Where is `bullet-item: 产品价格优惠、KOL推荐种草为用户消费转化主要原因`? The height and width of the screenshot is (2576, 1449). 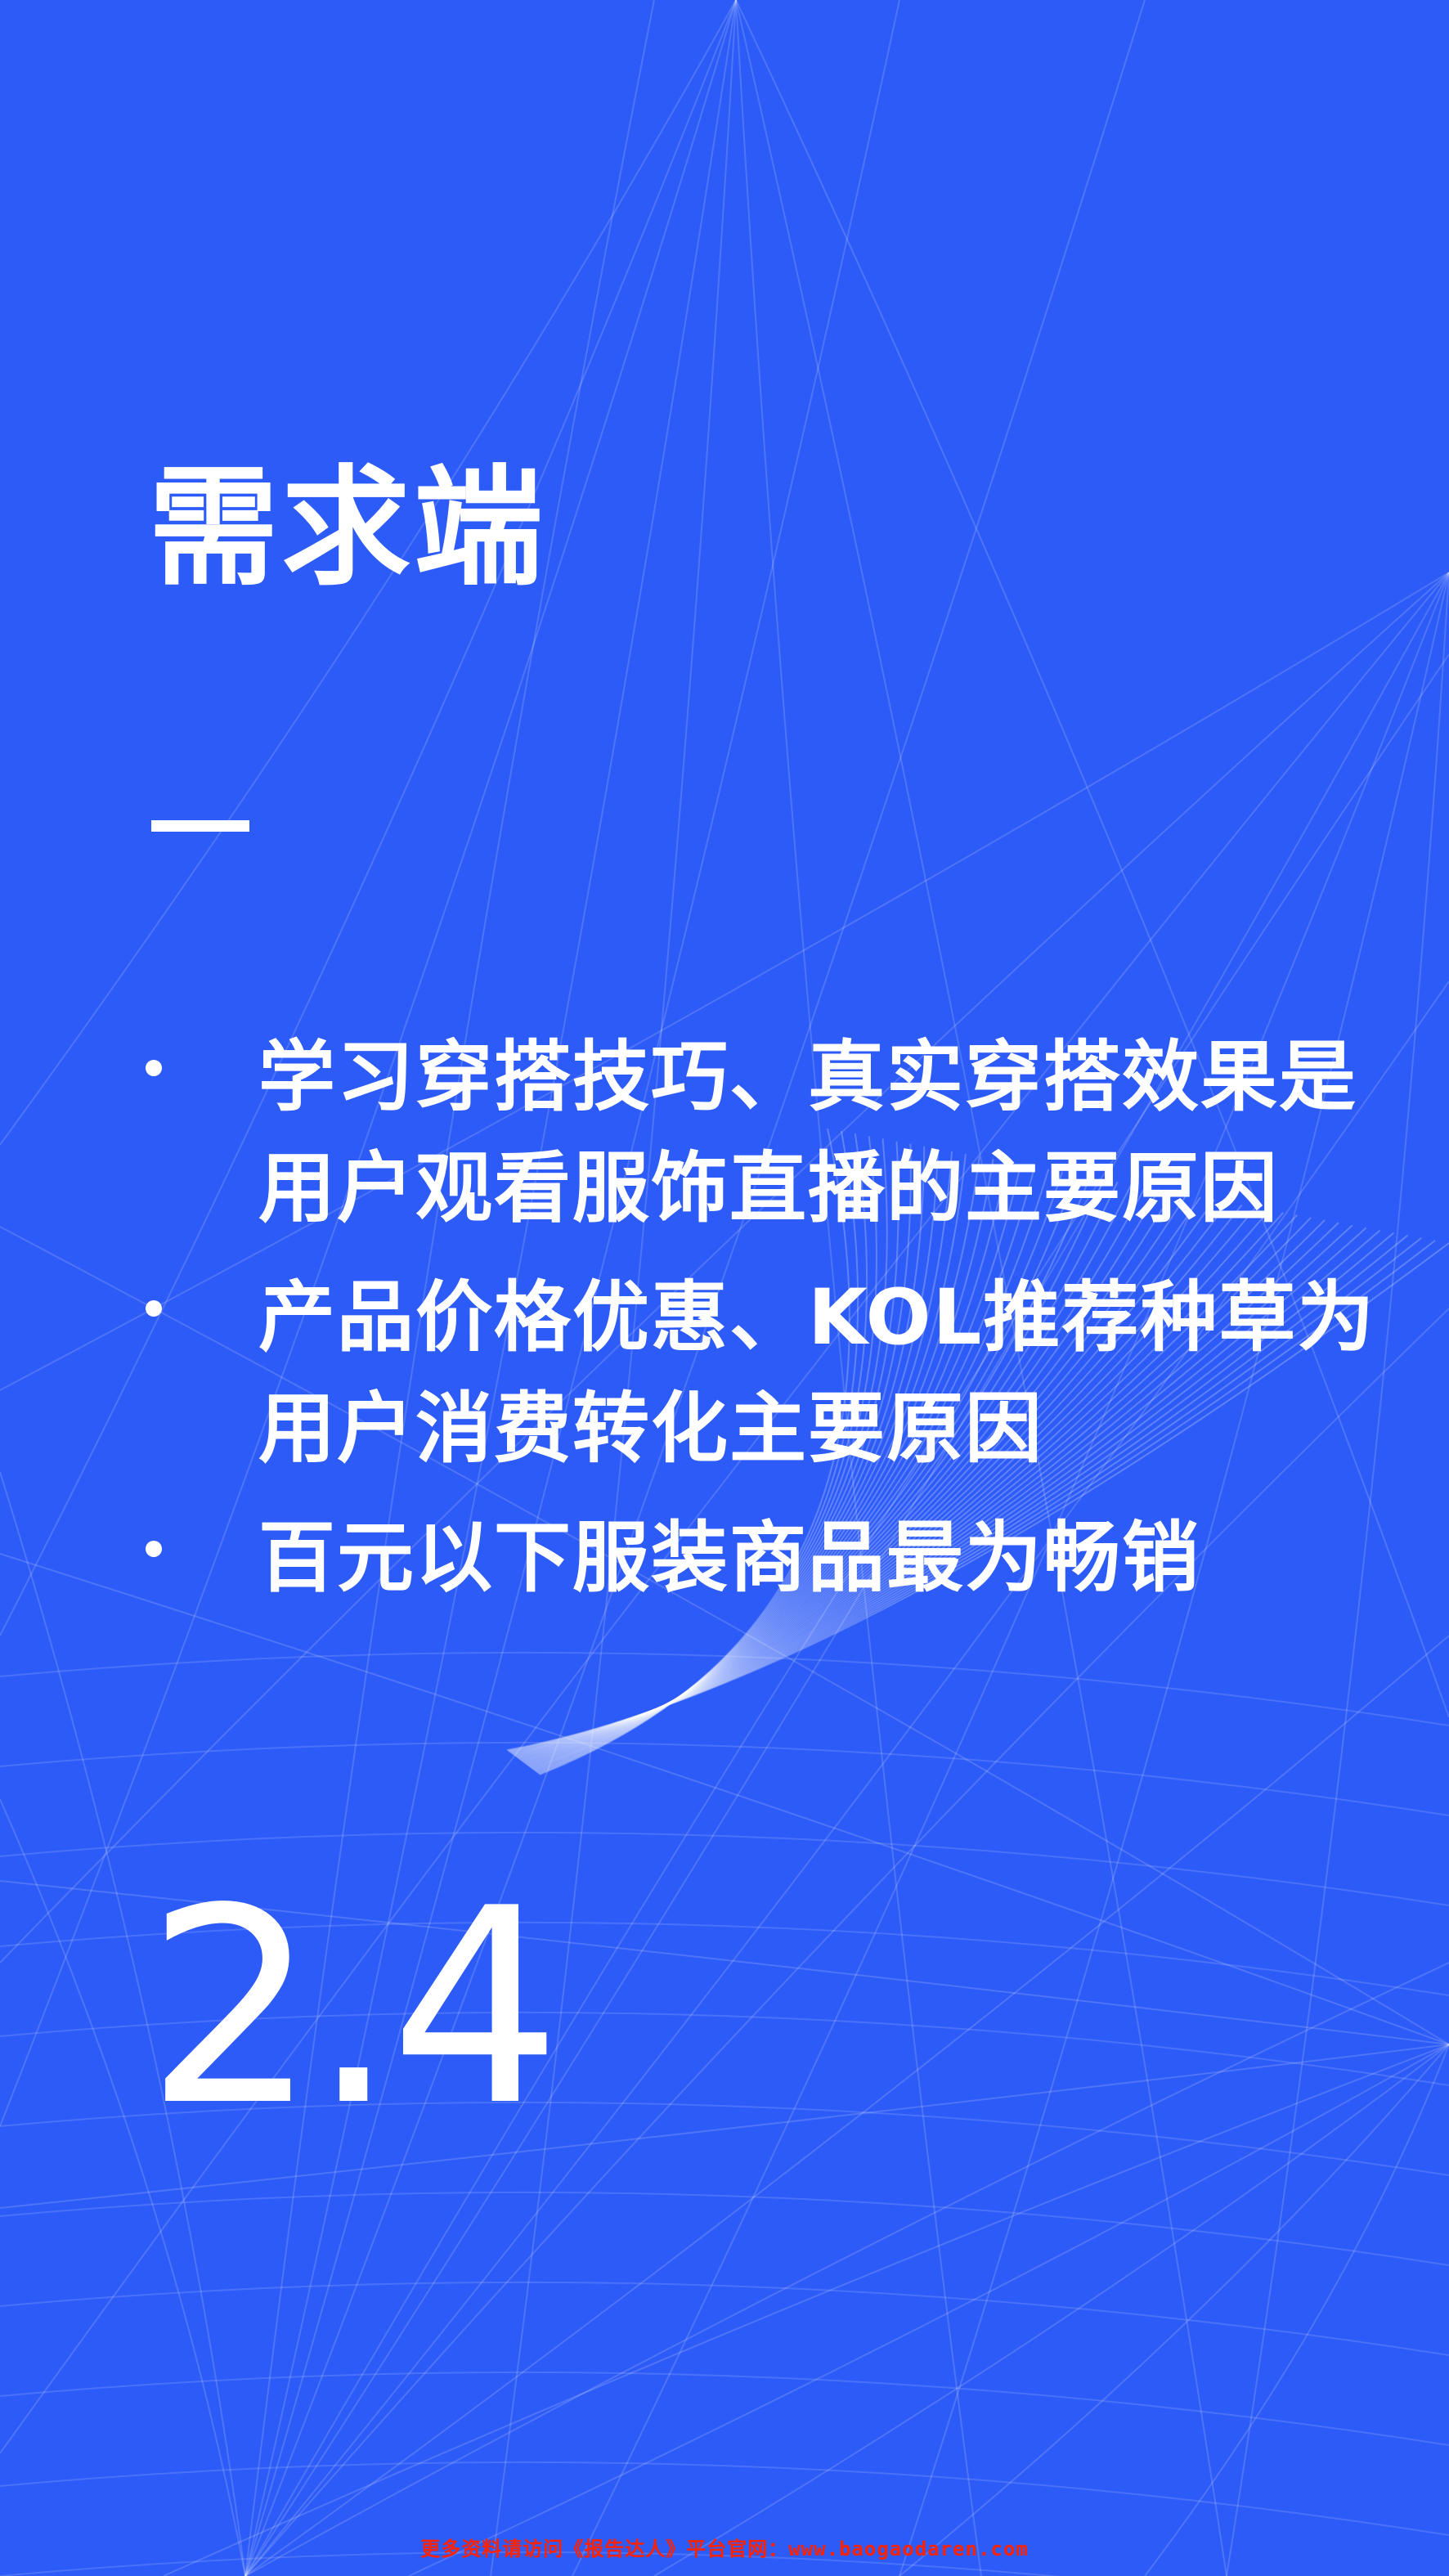
bullet-item: 产品价格优惠、KOL推荐种草为用户消费转化主要原因 is located at coordinates (777, 1374).